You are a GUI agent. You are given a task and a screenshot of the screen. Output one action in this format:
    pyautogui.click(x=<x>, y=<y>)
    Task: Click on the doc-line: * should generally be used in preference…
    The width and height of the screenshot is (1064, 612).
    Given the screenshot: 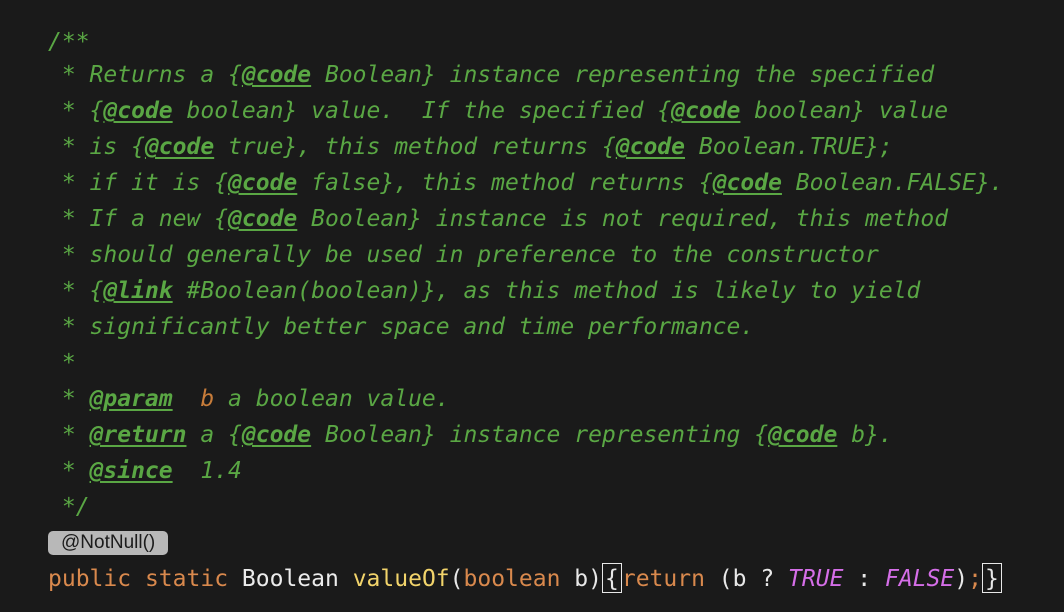 What is the action you would take?
    pyautogui.click(x=463, y=255)
    